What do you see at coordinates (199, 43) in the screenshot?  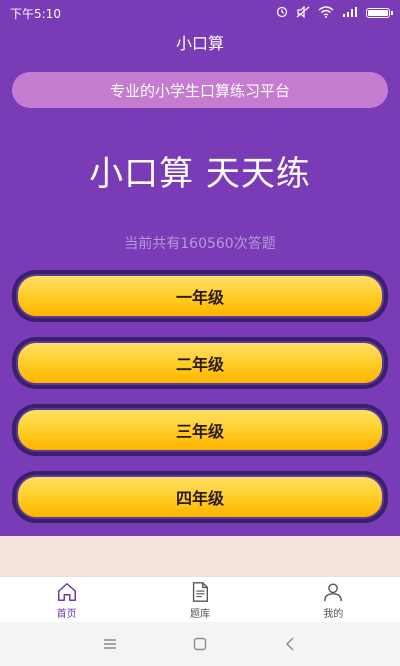 I see `app-title: 小口算` at bounding box center [199, 43].